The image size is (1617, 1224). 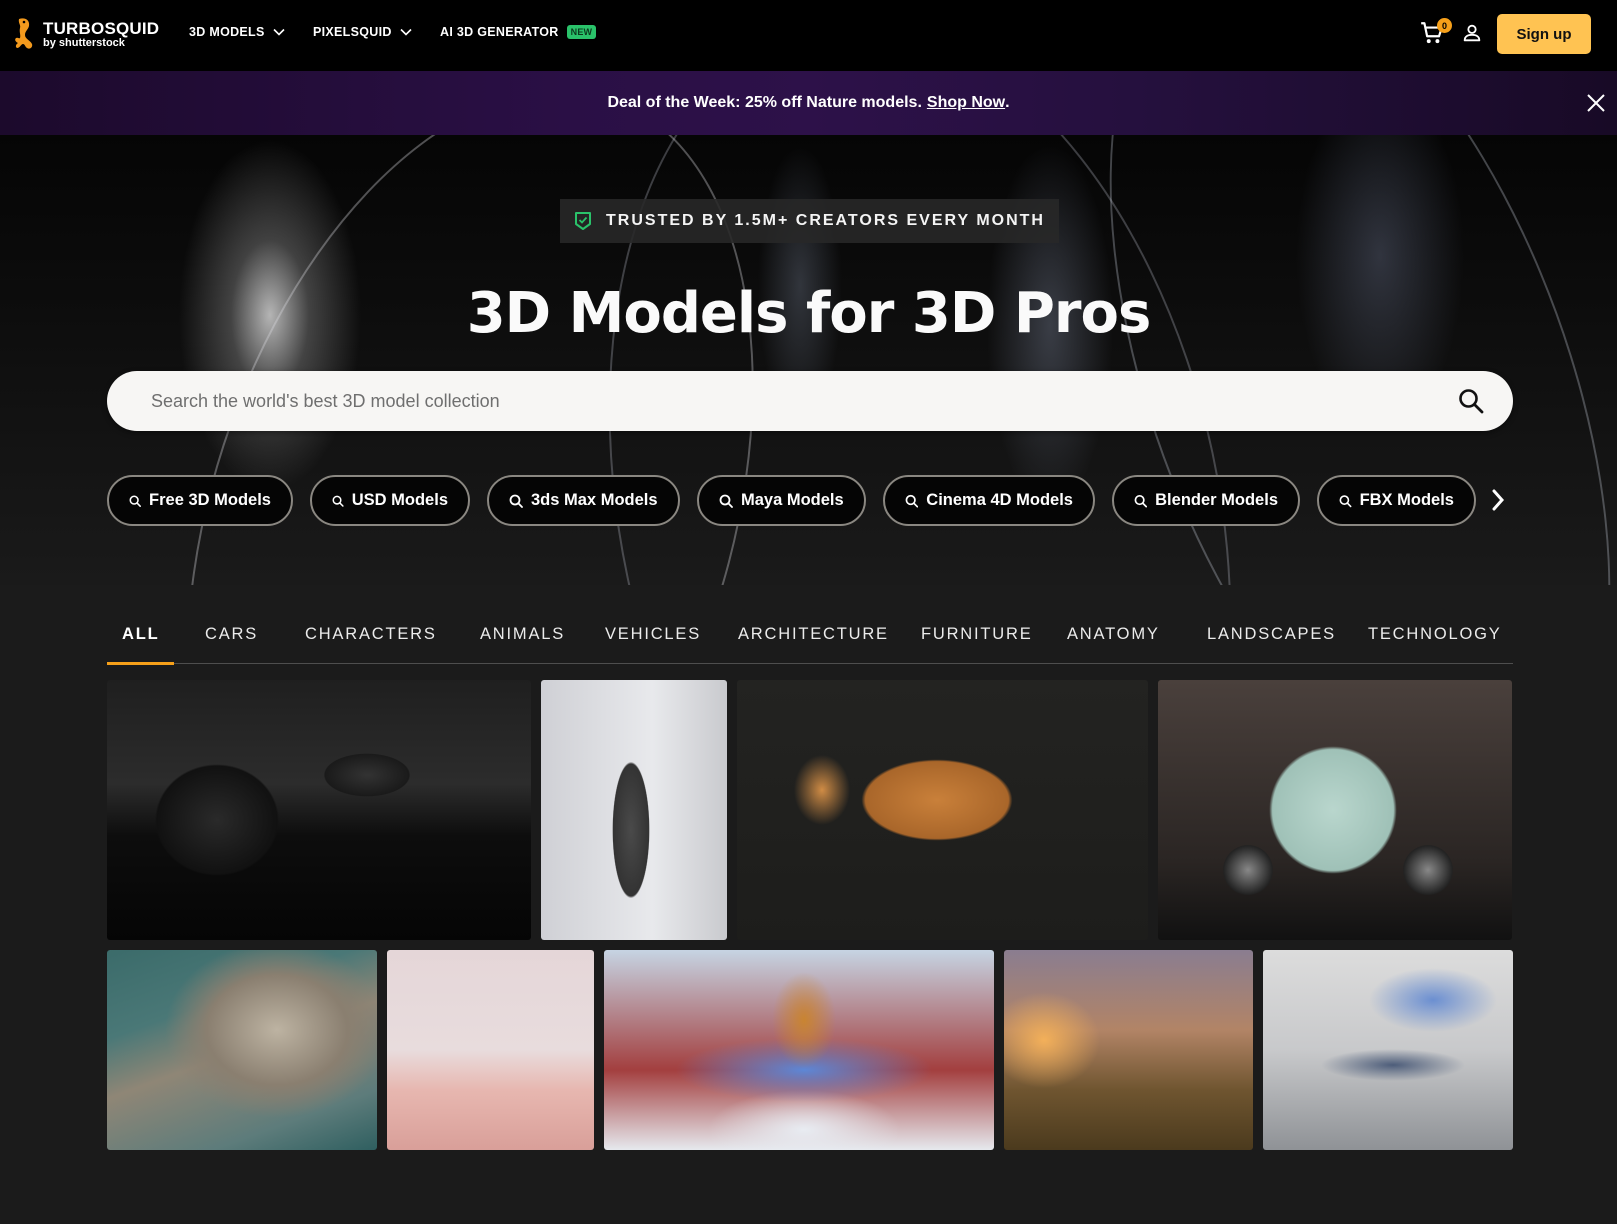 I want to click on chip-maya-models: Maya Models, so click(x=781, y=500).